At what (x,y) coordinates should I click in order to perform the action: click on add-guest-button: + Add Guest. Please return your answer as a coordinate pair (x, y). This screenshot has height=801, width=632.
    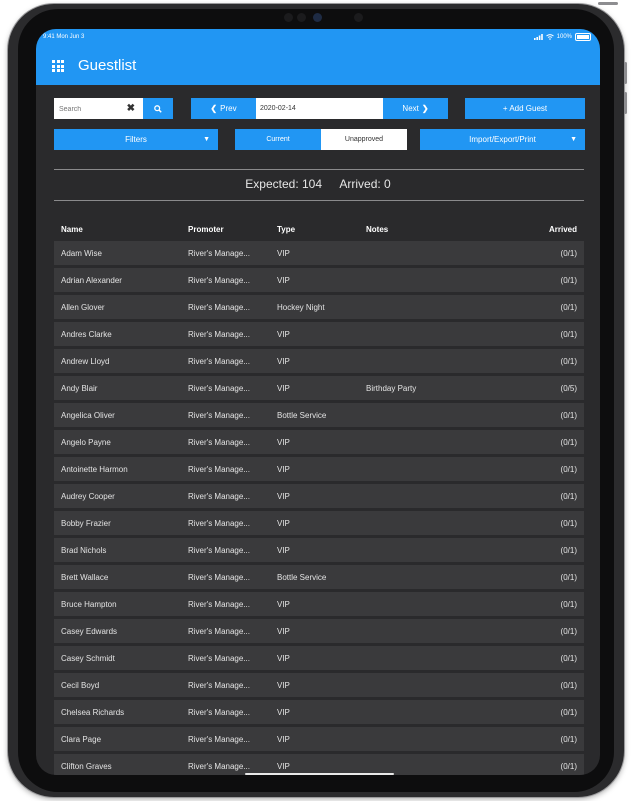
    Looking at the image, I should click on (525, 108).